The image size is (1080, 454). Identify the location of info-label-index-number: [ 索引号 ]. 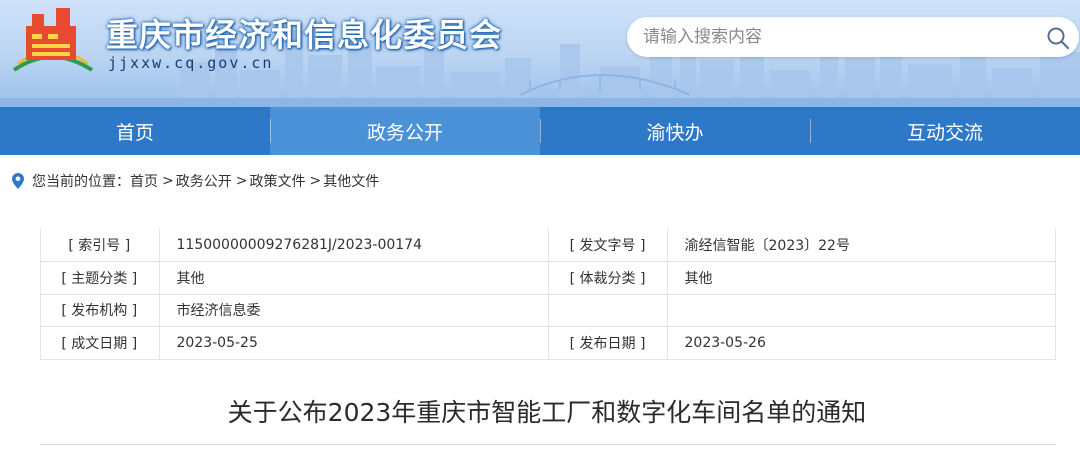
(100, 245).